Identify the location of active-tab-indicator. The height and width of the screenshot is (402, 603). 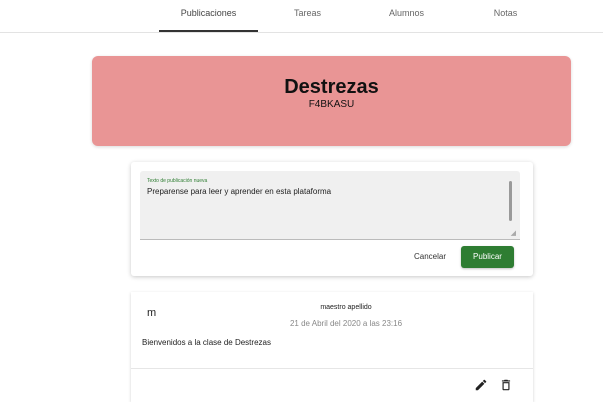
(208, 31).